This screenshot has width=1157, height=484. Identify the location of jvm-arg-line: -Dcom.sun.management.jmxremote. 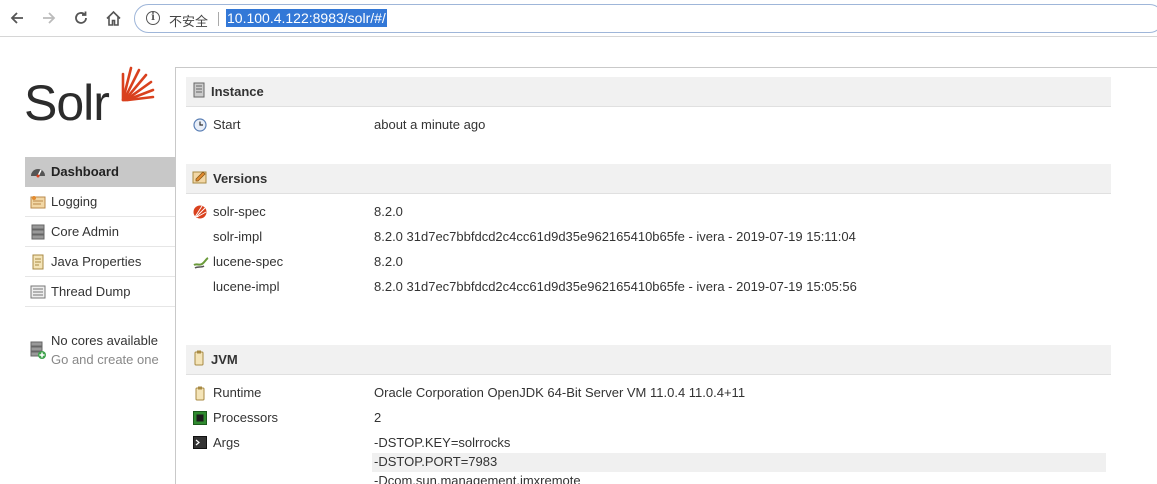
(477, 478).